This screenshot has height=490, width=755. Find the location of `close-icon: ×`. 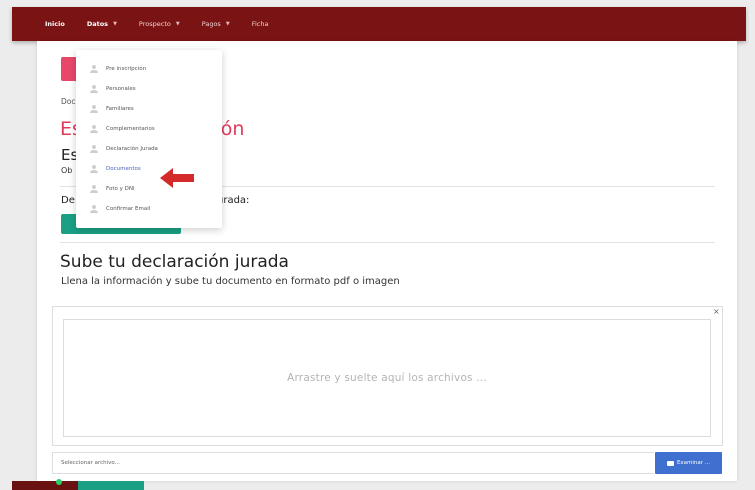

close-icon: × is located at coordinates (716, 311).